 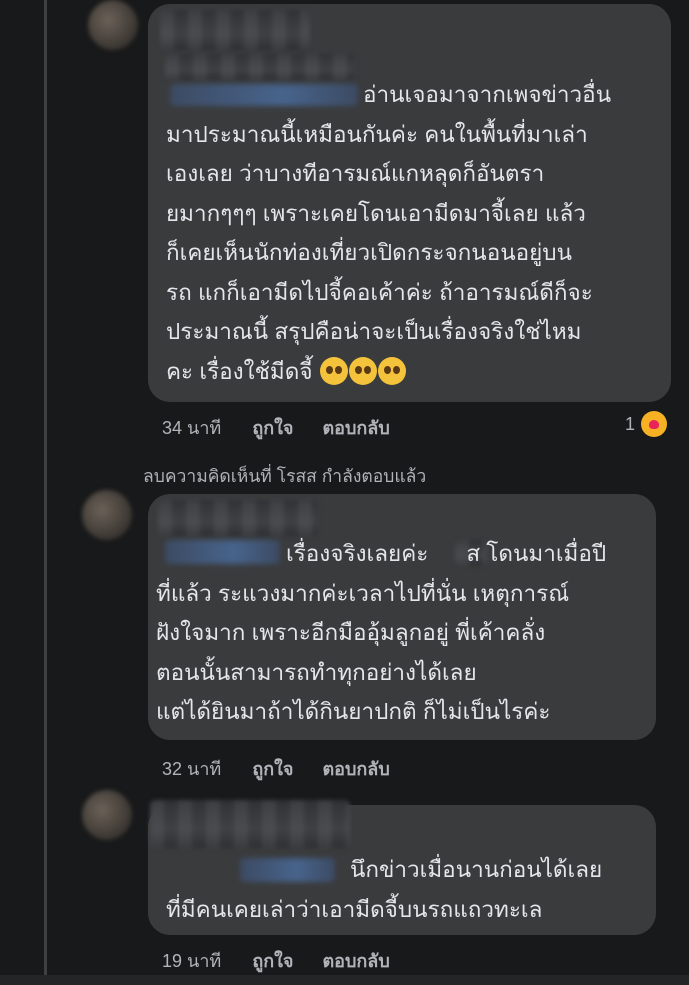 I want to click on comment-line: เรื่องจริงเลยค่ะ, so click(x=357, y=553).